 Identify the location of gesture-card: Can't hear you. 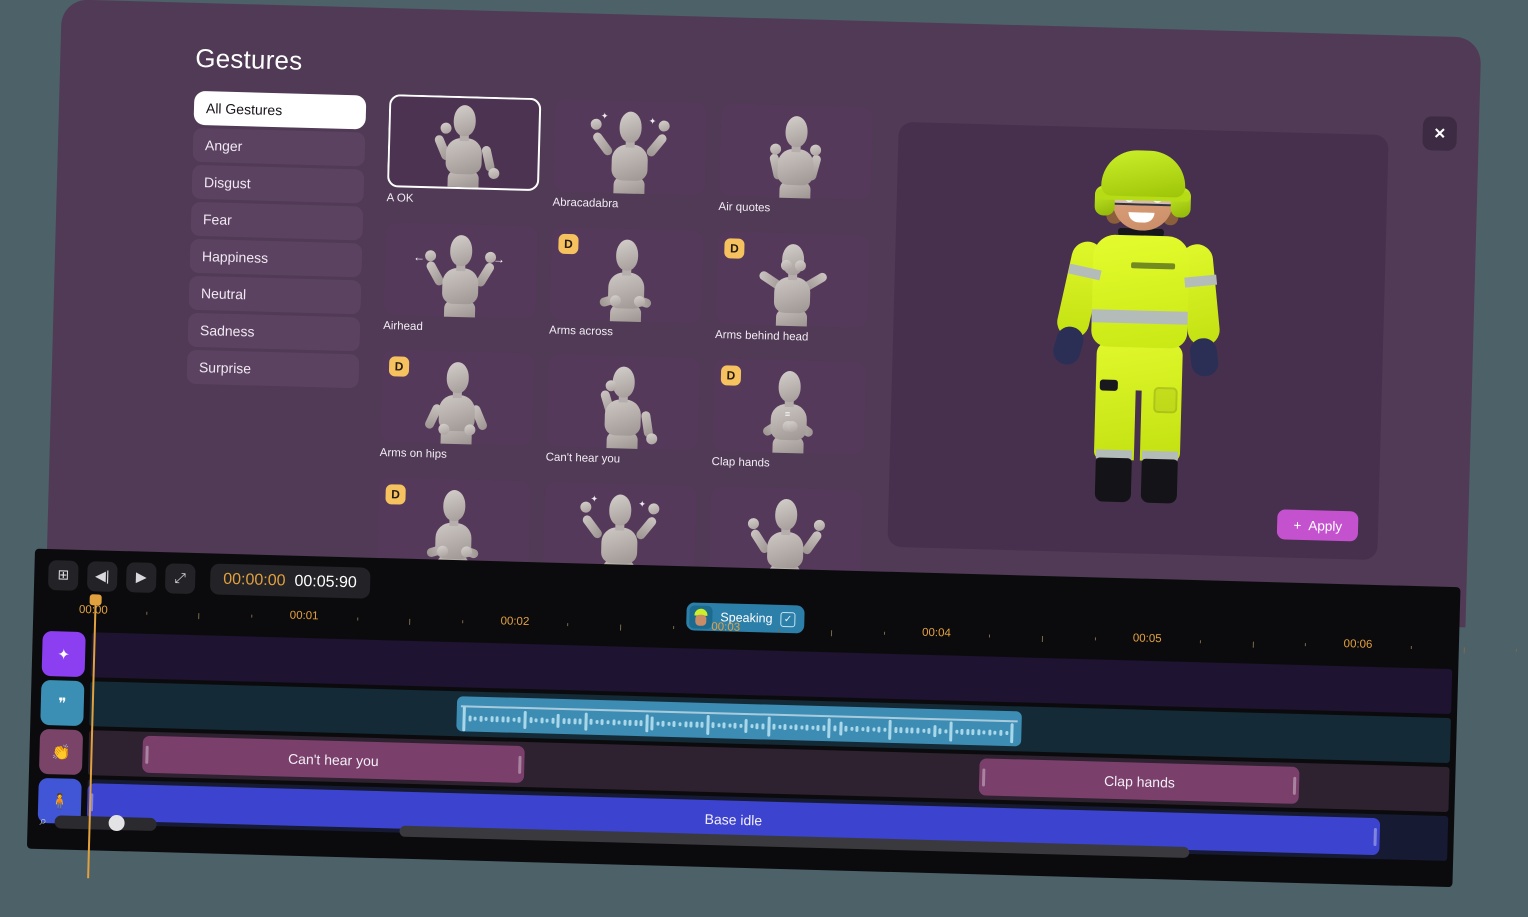
(623, 413).